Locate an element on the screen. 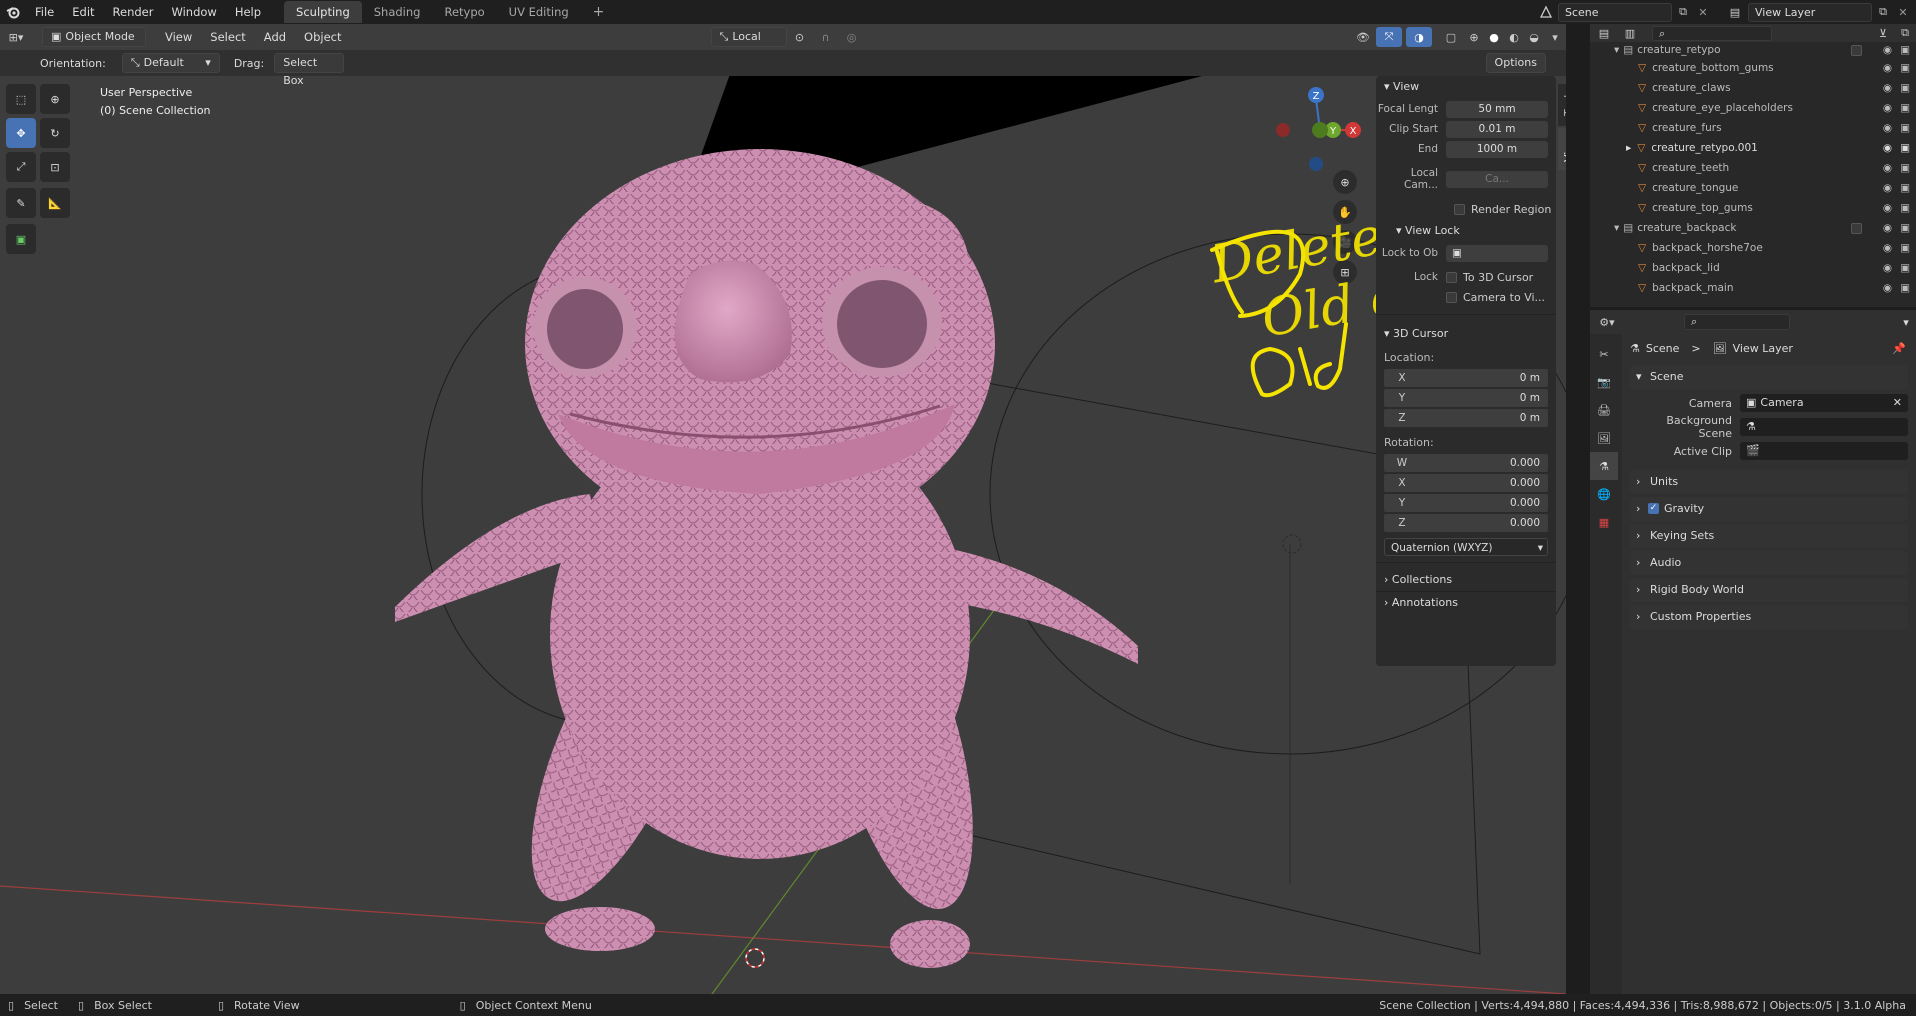 The width and height of the screenshot is (1916, 1016). outliner-item: ▽ creature_top_gums ◉ ▣ is located at coordinates (1753, 208).